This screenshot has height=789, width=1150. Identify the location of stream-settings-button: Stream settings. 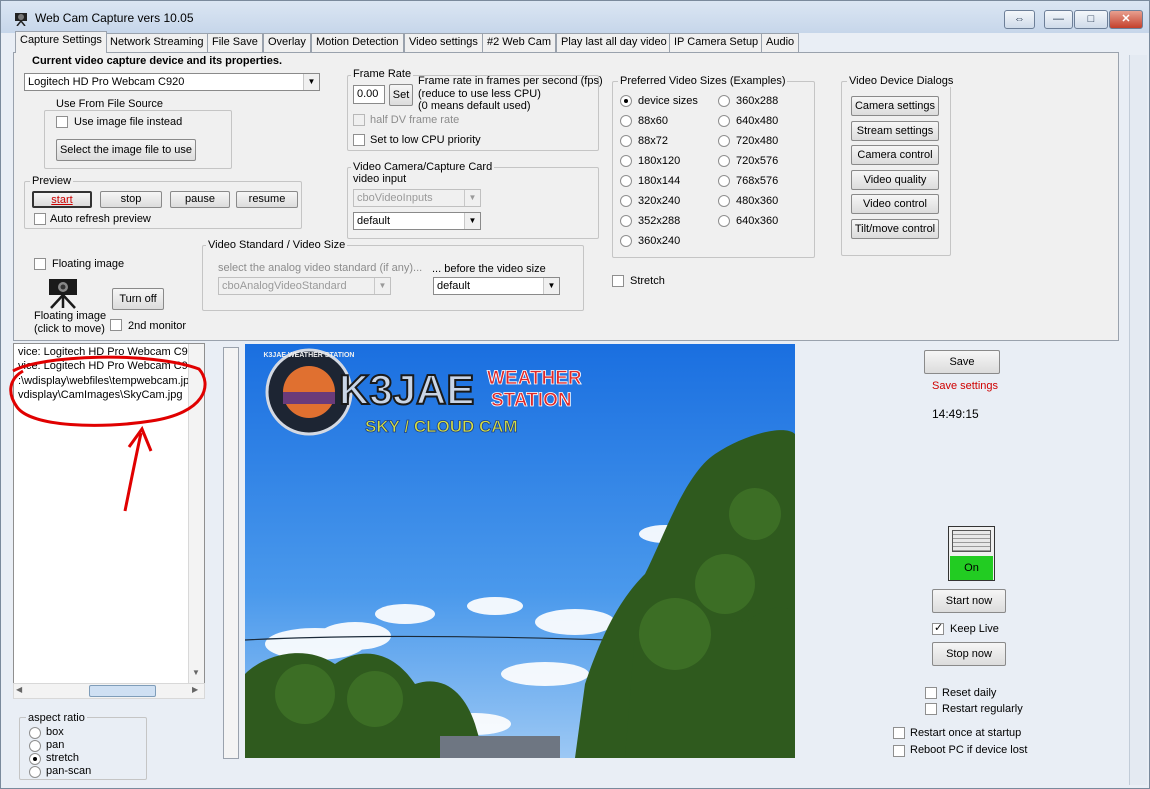
(895, 131).